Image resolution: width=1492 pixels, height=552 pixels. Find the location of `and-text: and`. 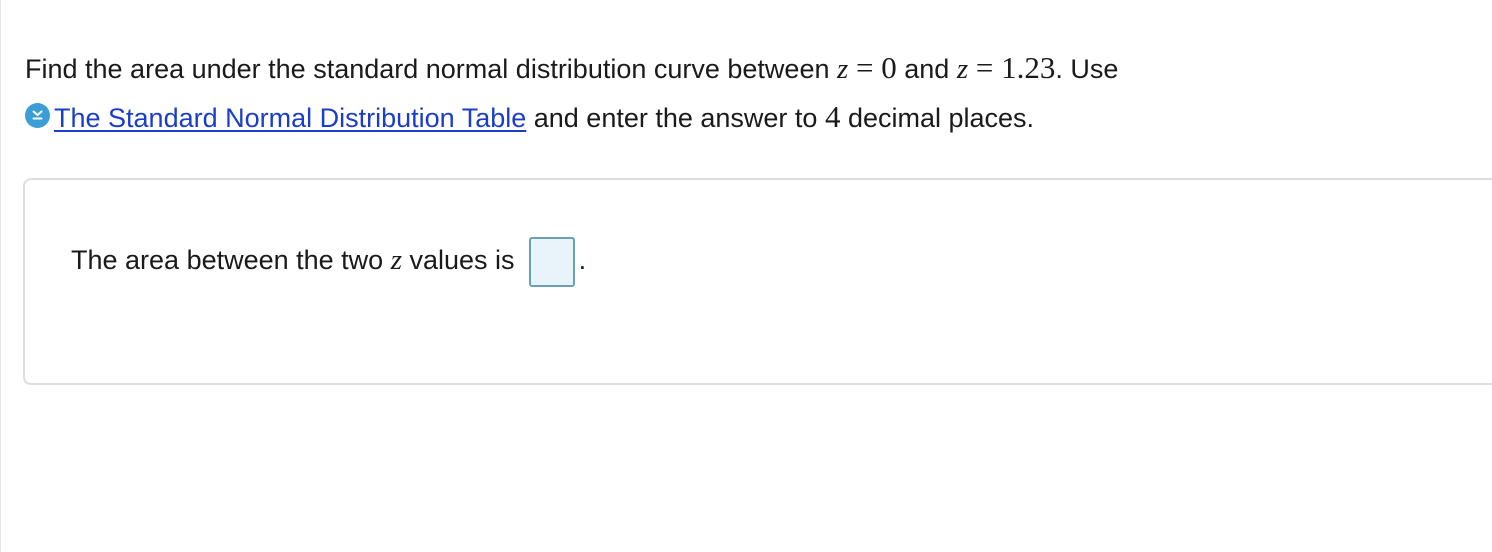

and-text: and is located at coordinates (926, 69).